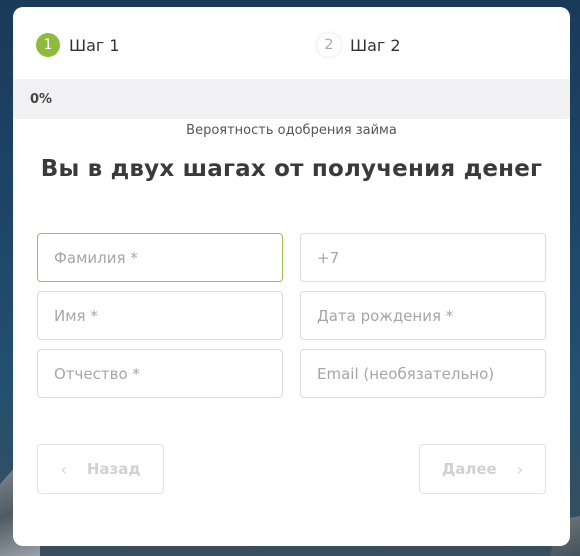  I want to click on approval-label: Вероятность одобрения займа, so click(291, 130).